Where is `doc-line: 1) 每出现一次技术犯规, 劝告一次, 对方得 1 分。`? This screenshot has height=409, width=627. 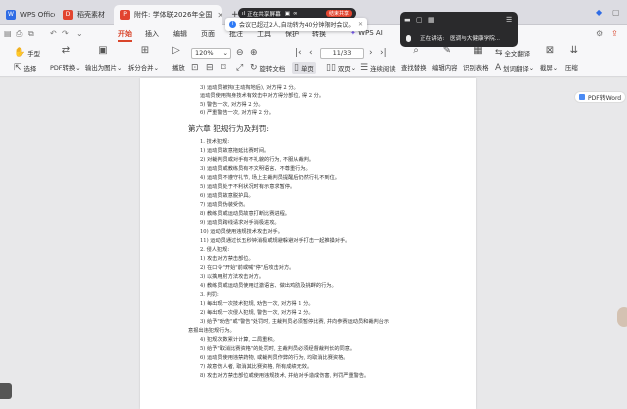
doc-line: 1) 每出现一次技术犯规, 劝告一次, 对方得 1 分。 is located at coordinates (257, 304).